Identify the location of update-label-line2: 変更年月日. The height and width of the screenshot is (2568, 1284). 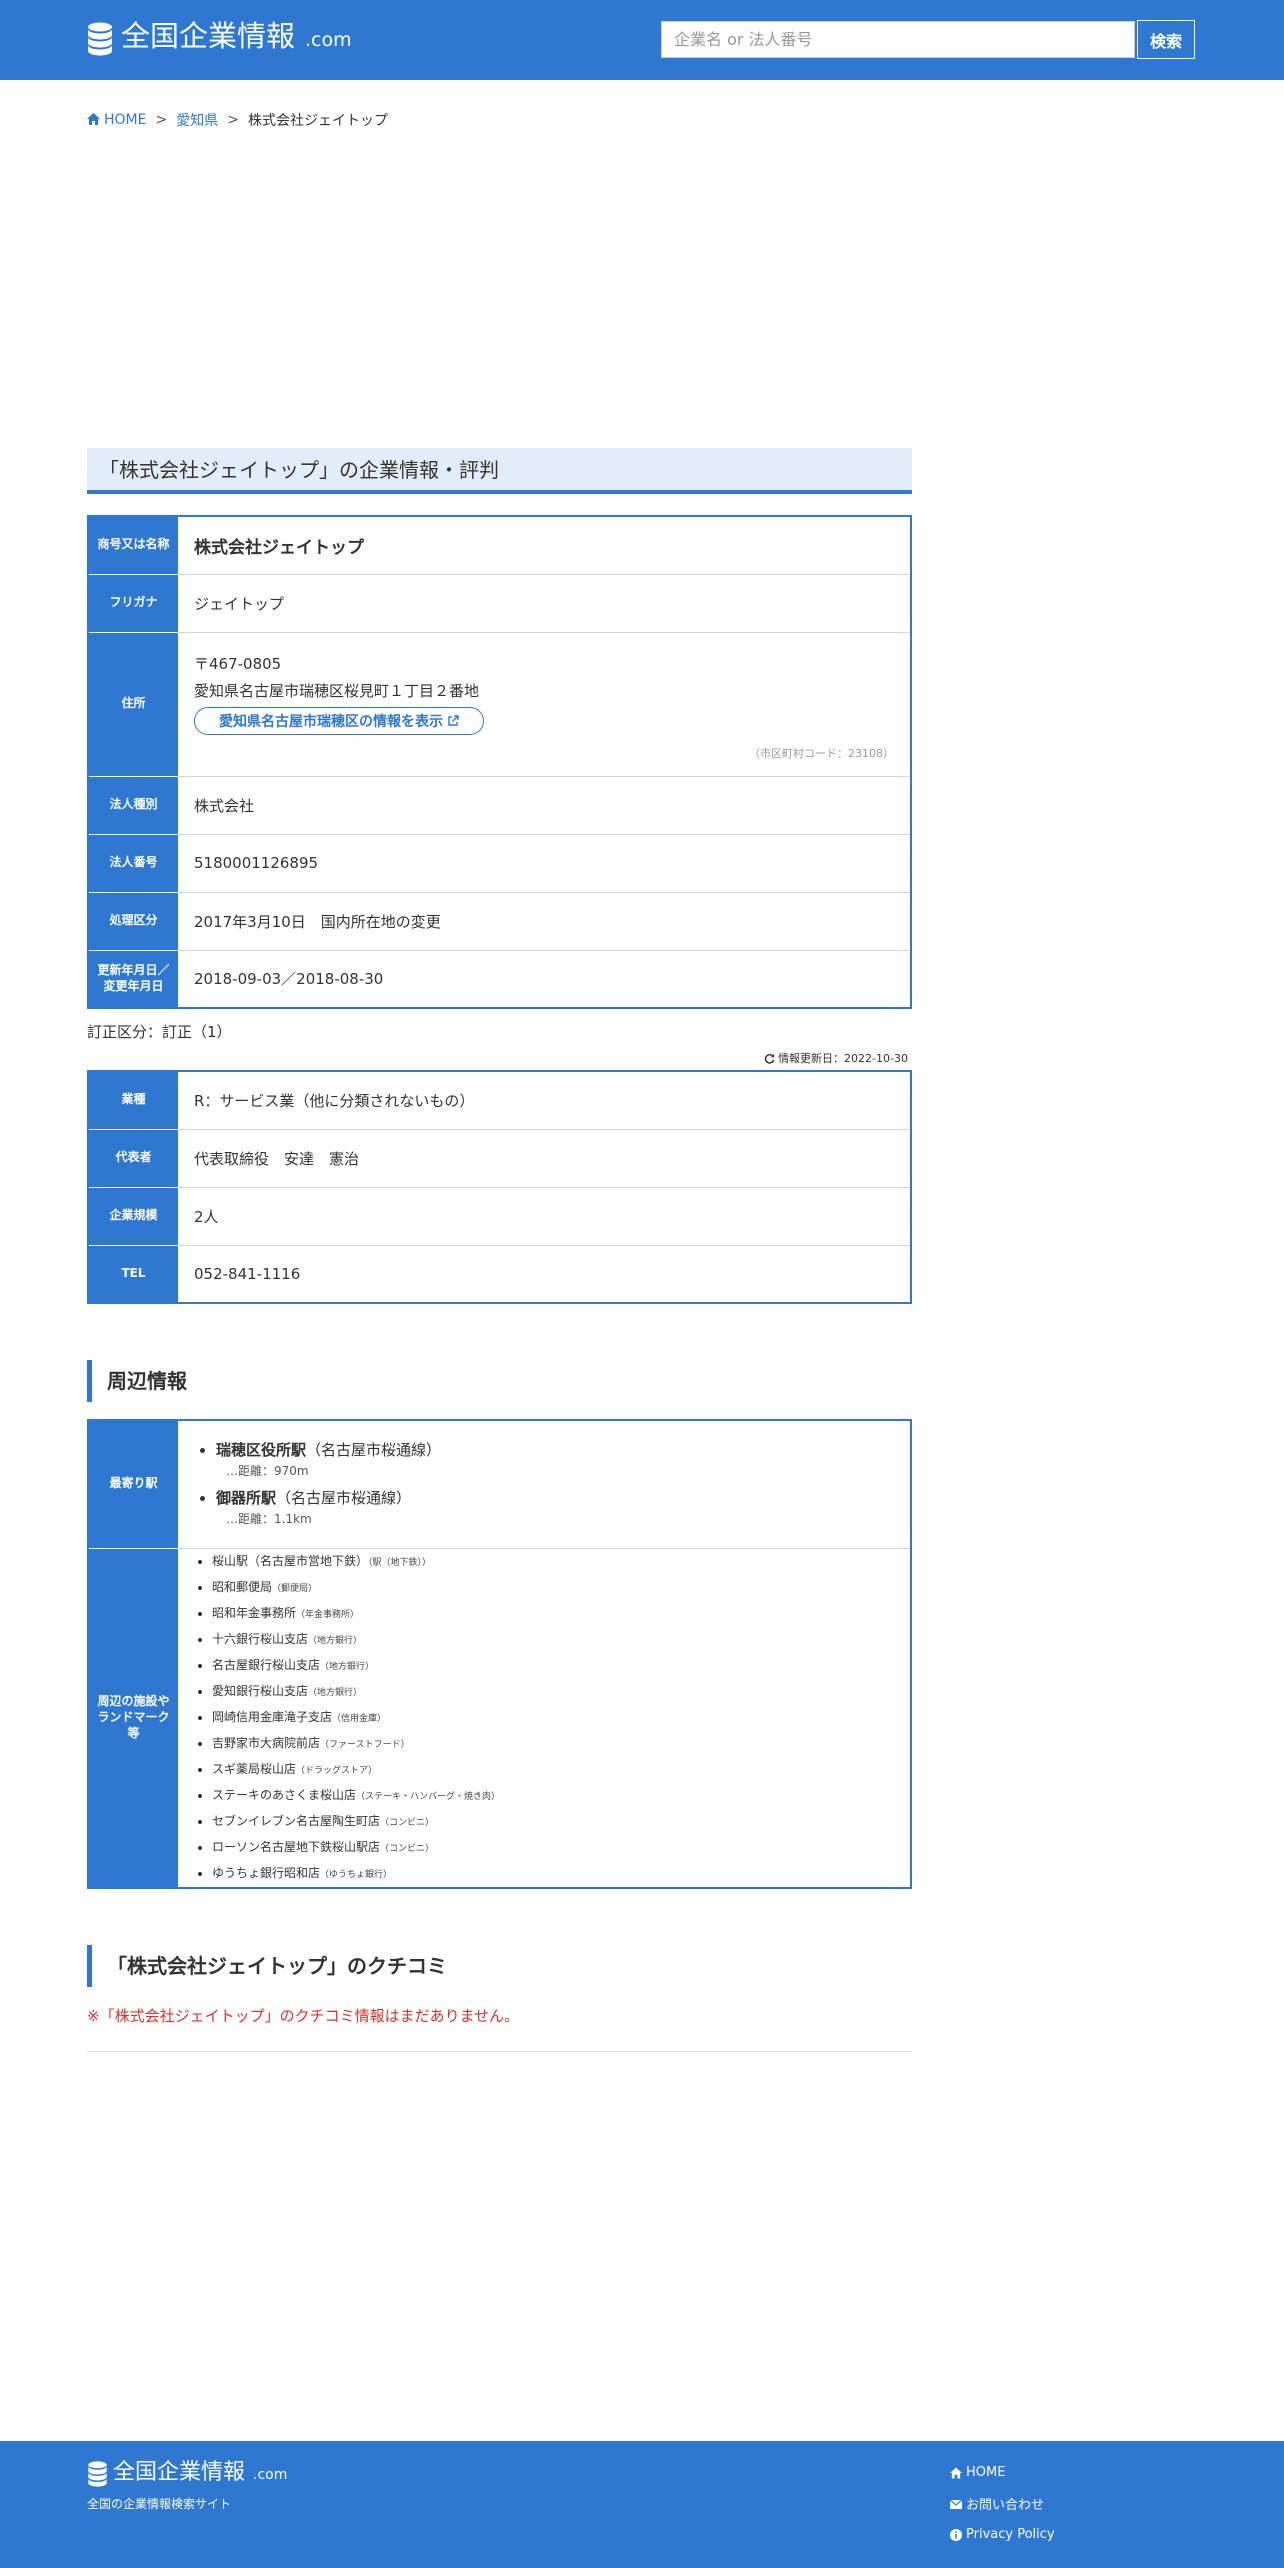
(133, 985).